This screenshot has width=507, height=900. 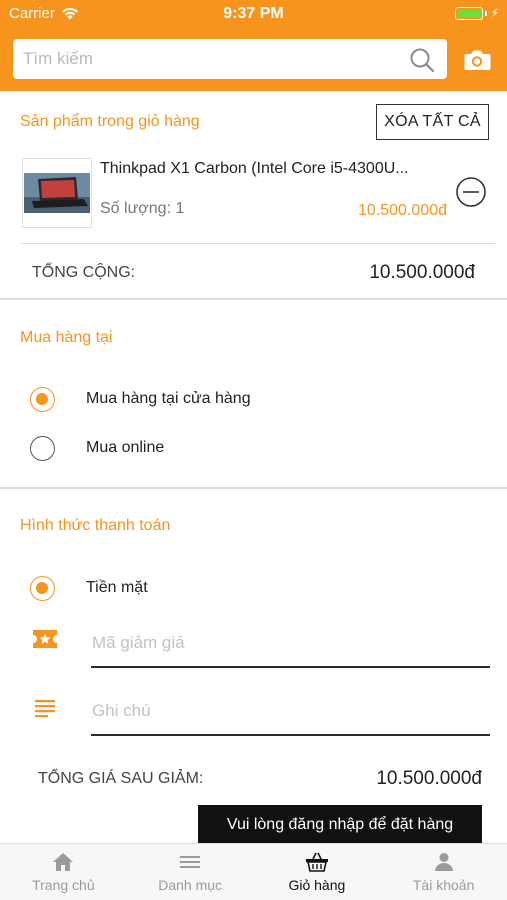 I want to click on note-icon, so click(x=45, y=709).